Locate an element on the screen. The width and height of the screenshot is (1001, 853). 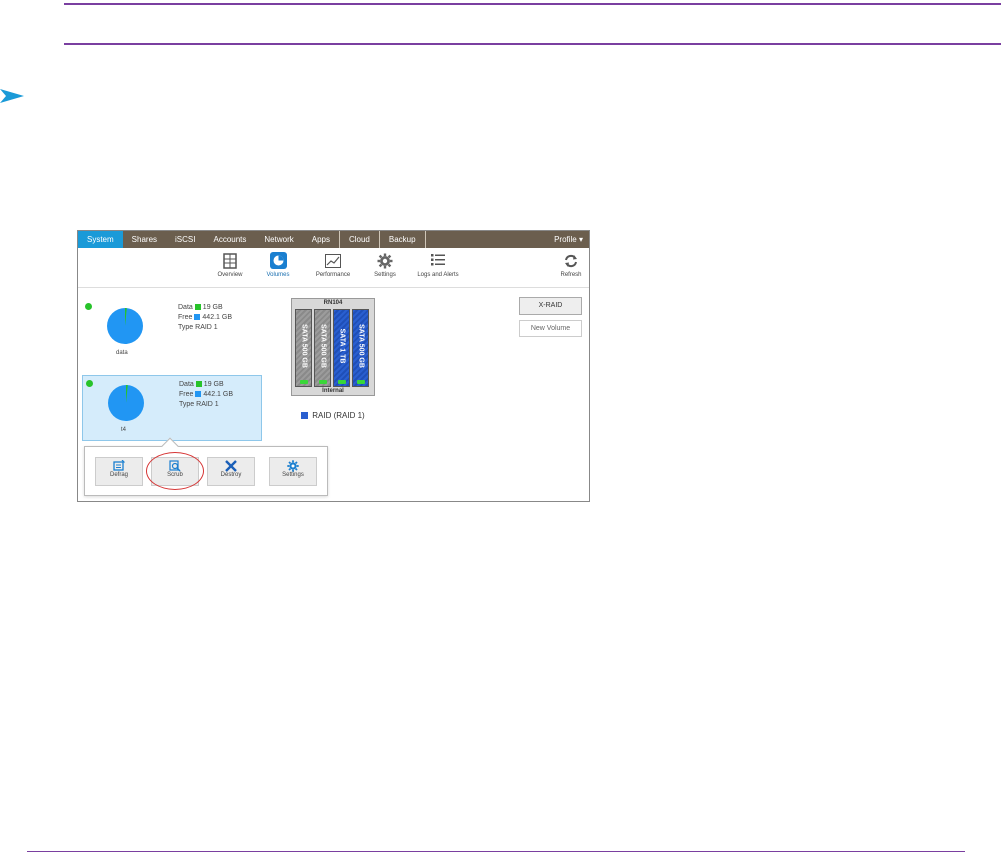
subnav-volumes-label: Volumes is located at coordinates (278, 275).